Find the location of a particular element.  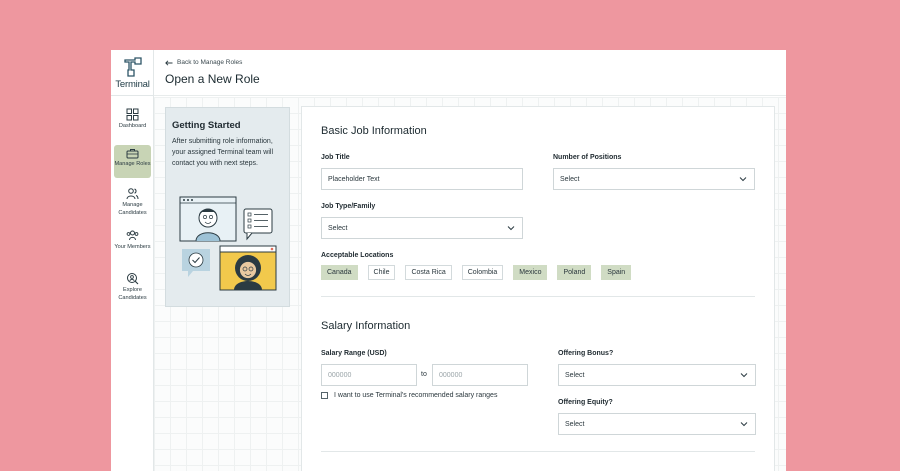

bonus-value: Select is located at coordinates (575, 375).